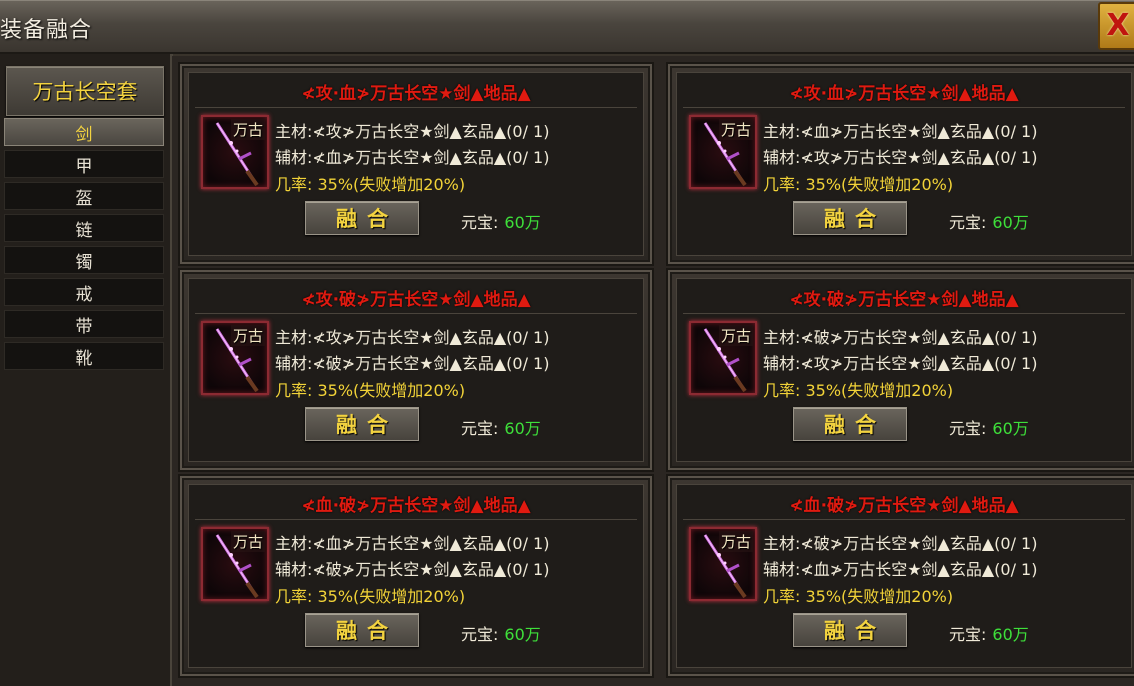  I want to click on sidebar-item-boots: 靴, so click(84, 356).